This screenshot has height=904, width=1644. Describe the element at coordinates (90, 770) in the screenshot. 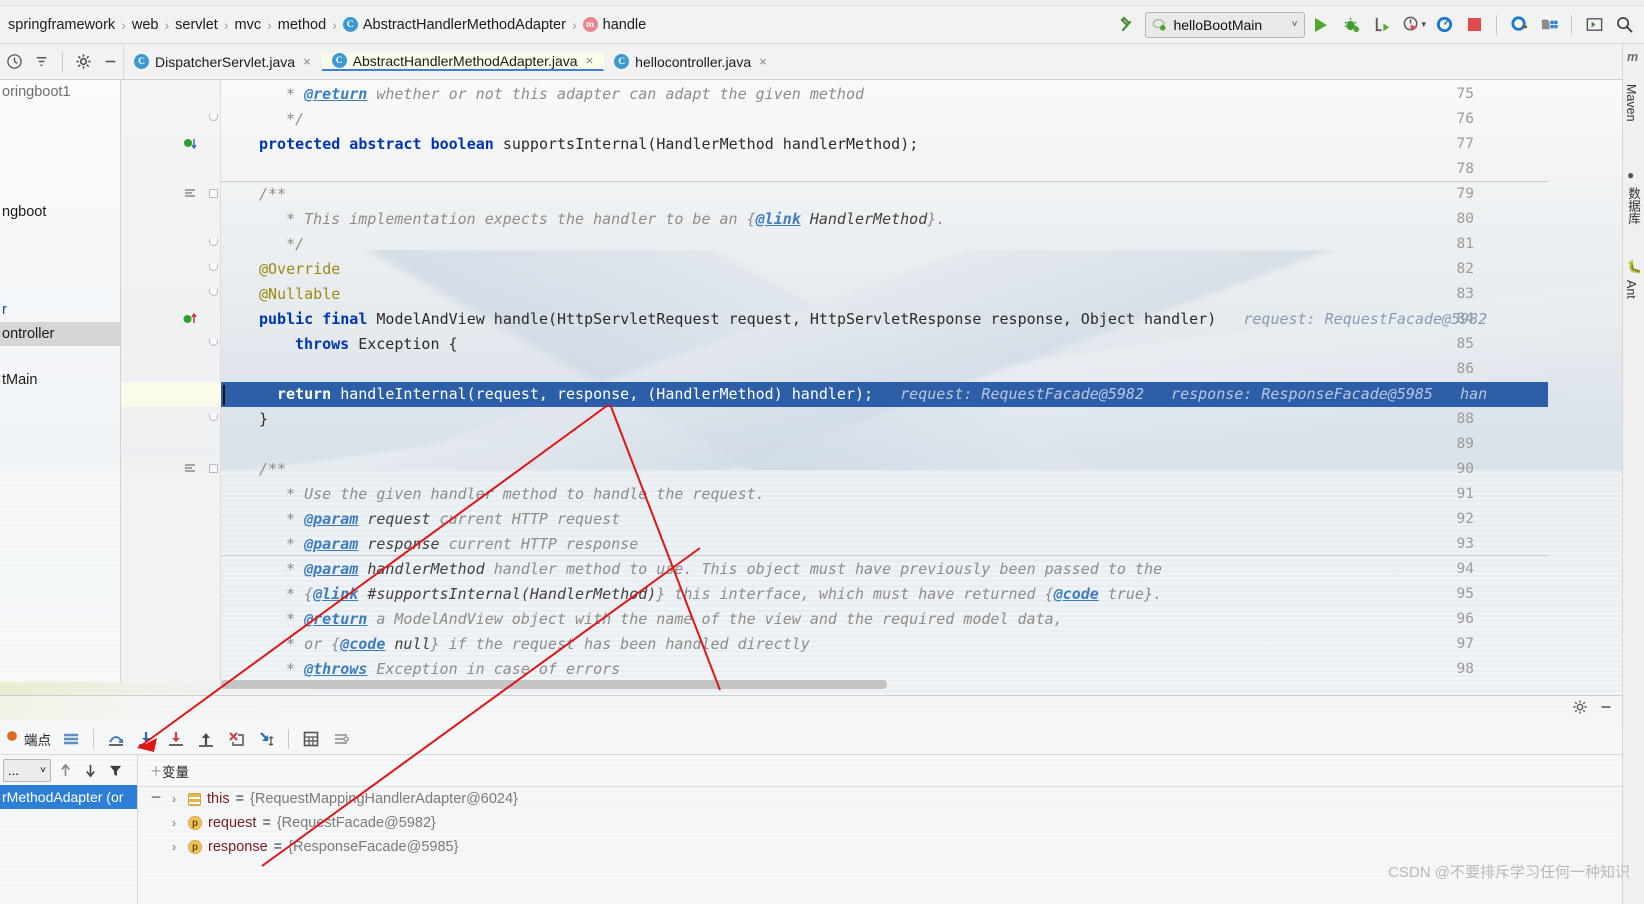

I see `arrow-down-icon` at that location.